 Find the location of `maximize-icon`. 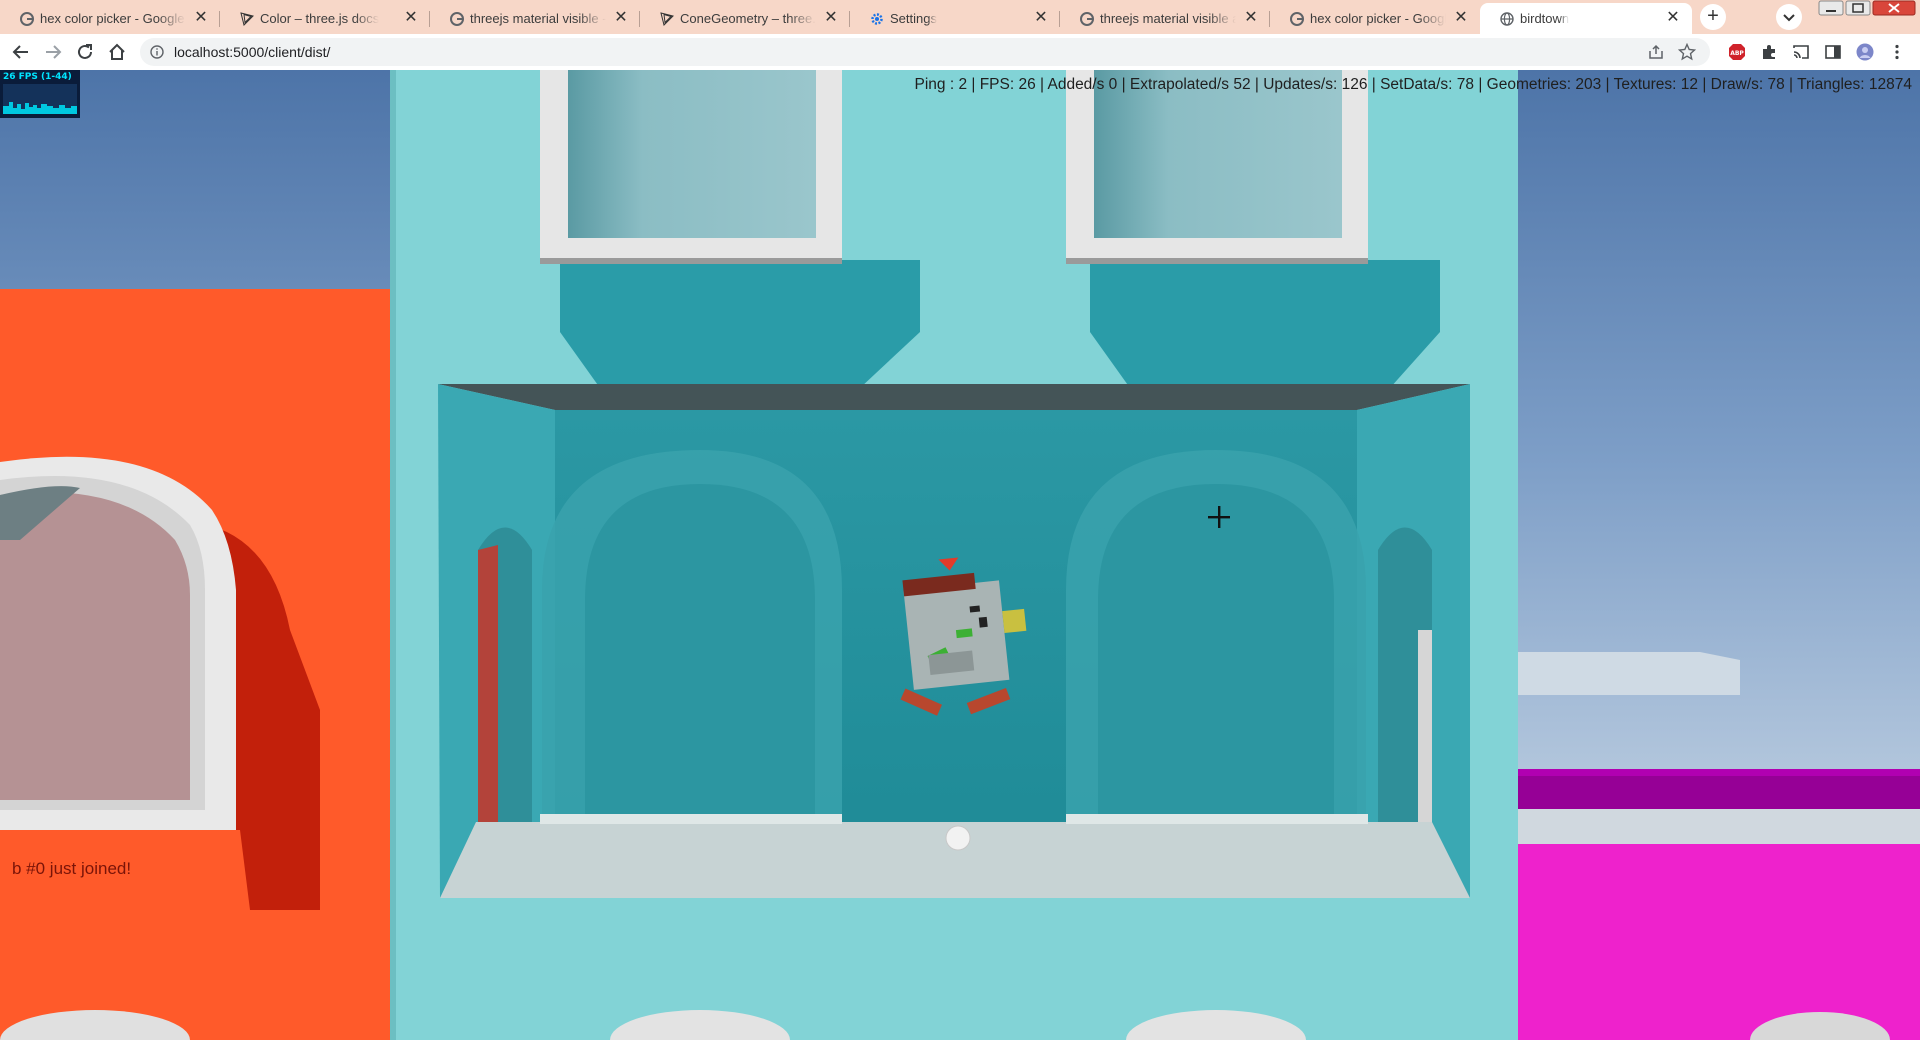

maximize-icon is located at coordinates (1858, 8).